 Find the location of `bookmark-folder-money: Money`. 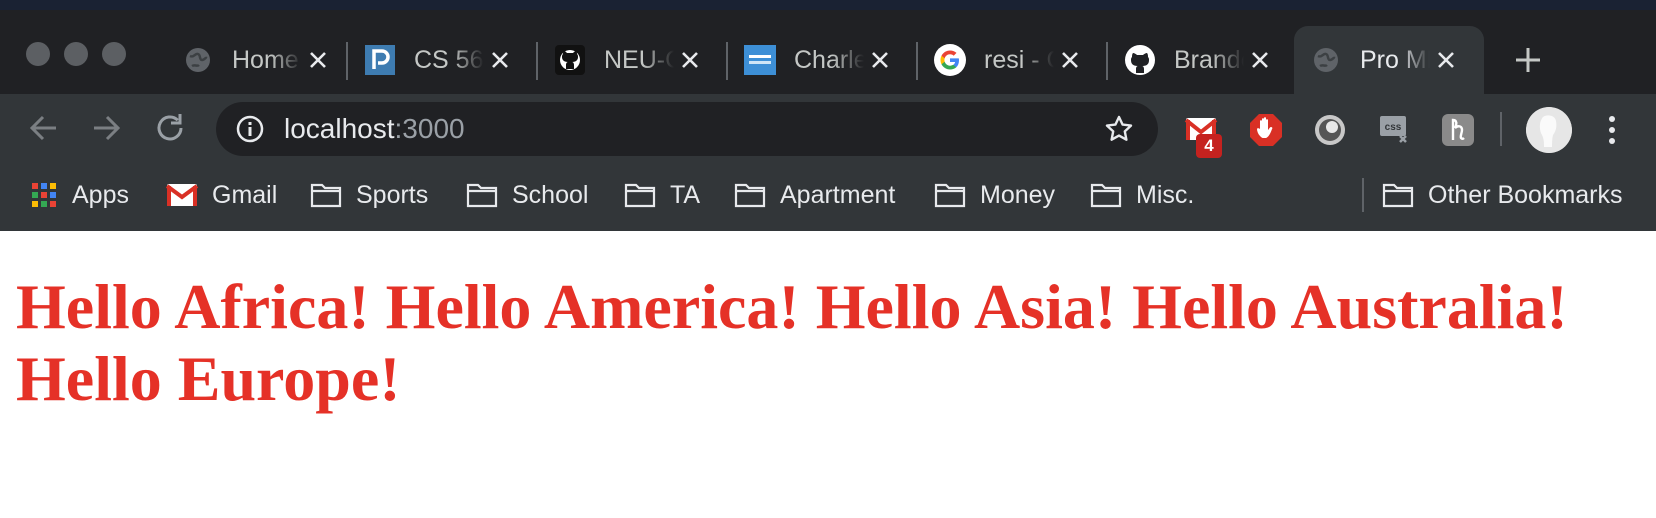

bookmark-folder-money: Money is located at coordinates (994, 195).